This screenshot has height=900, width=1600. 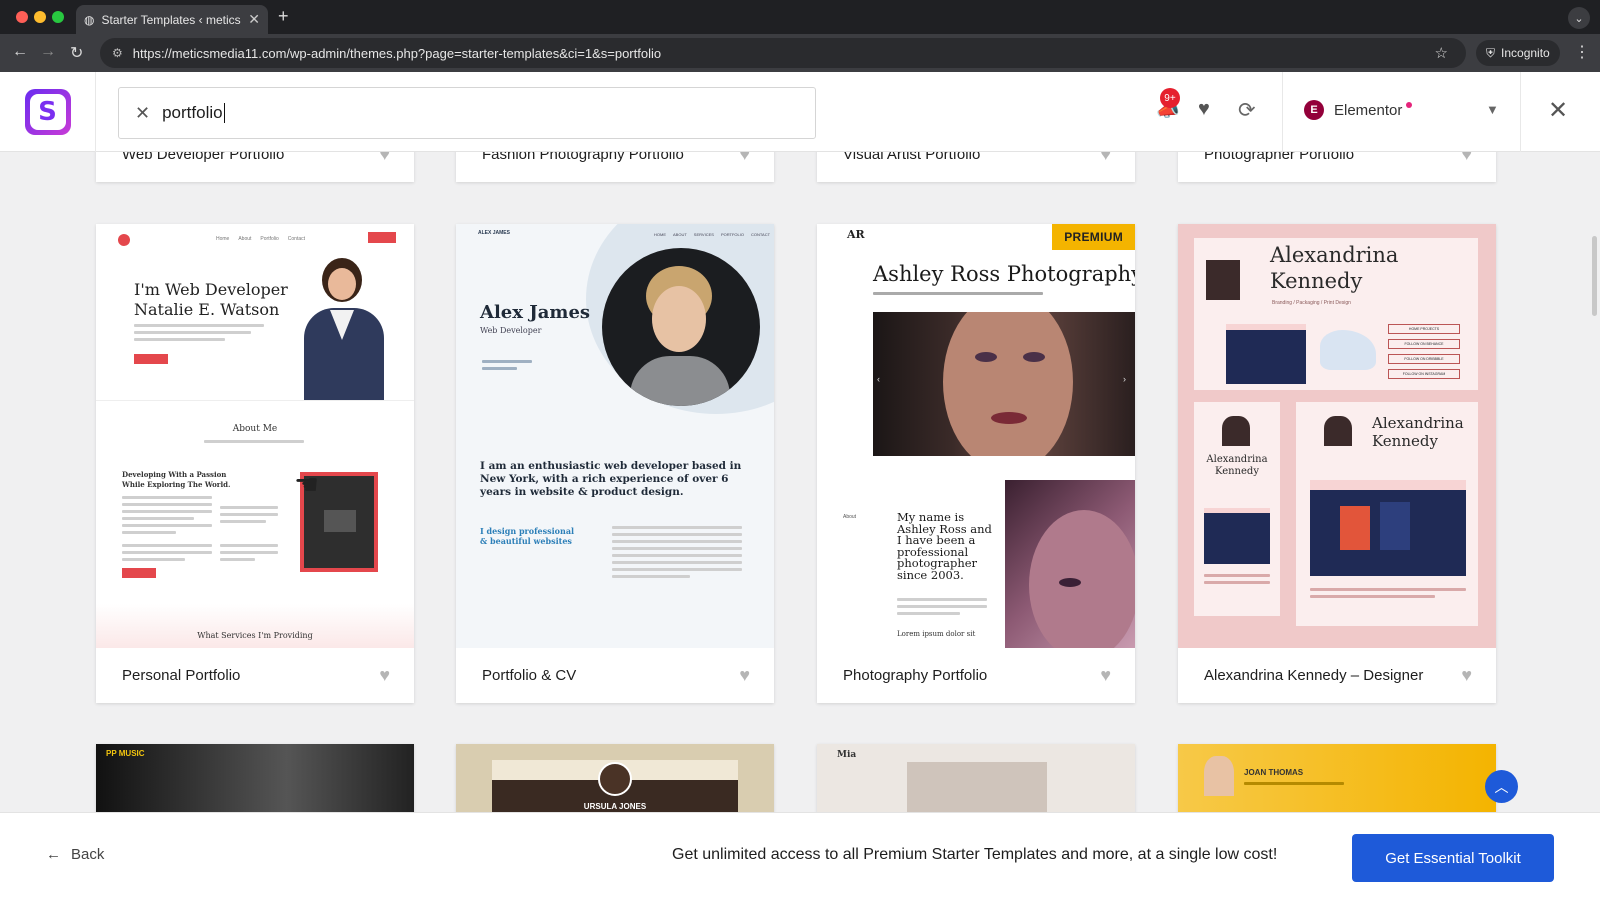 I want to click on preview-logo: AR, so click(x=856, y=234).